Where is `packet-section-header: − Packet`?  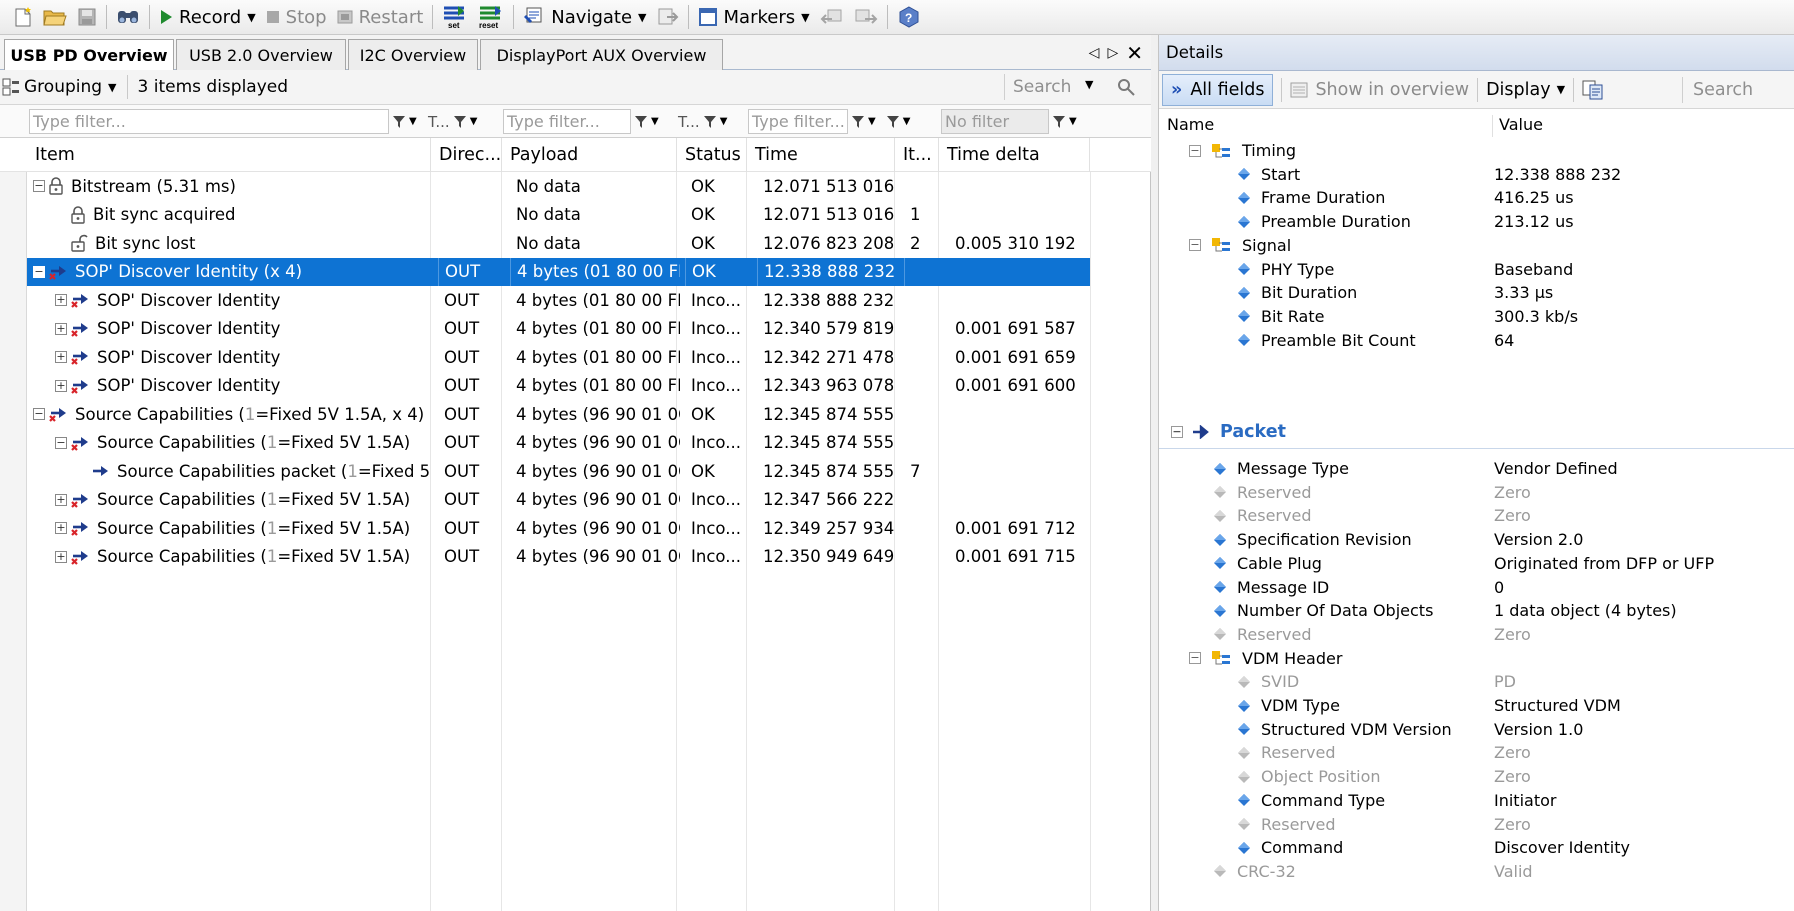 packet-section-header: − Packet is located at coordinates (1476, 433).